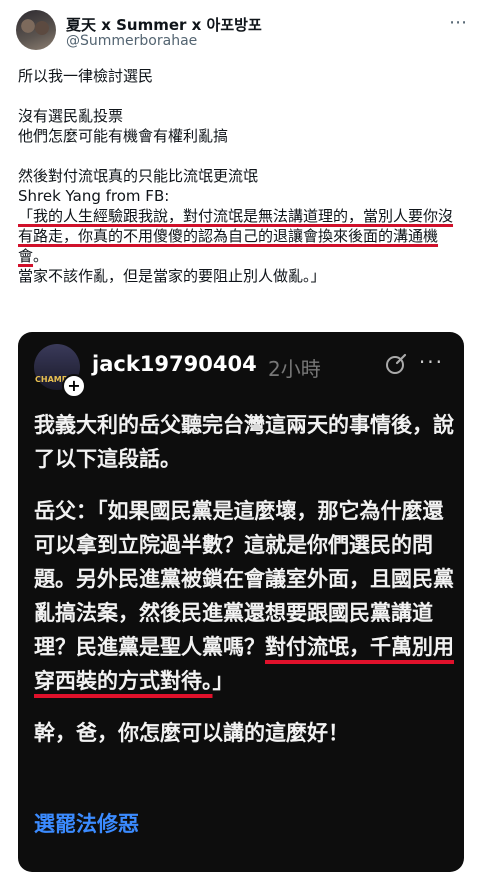 Image resolution: width=480 pixels, height=872 pixels. I want to click on tweet-line: 然後對付流氓真的只能比流氓更流氓, so click(138, 176).